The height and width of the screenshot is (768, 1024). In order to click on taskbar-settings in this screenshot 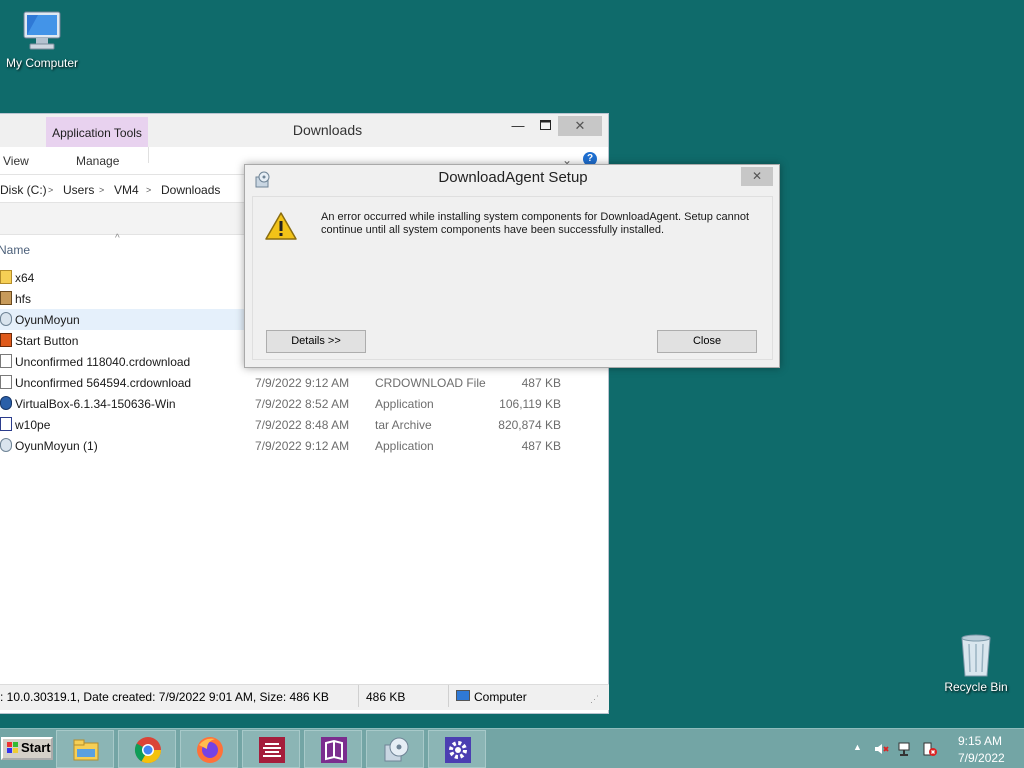, I will do `click(457, 749)`.